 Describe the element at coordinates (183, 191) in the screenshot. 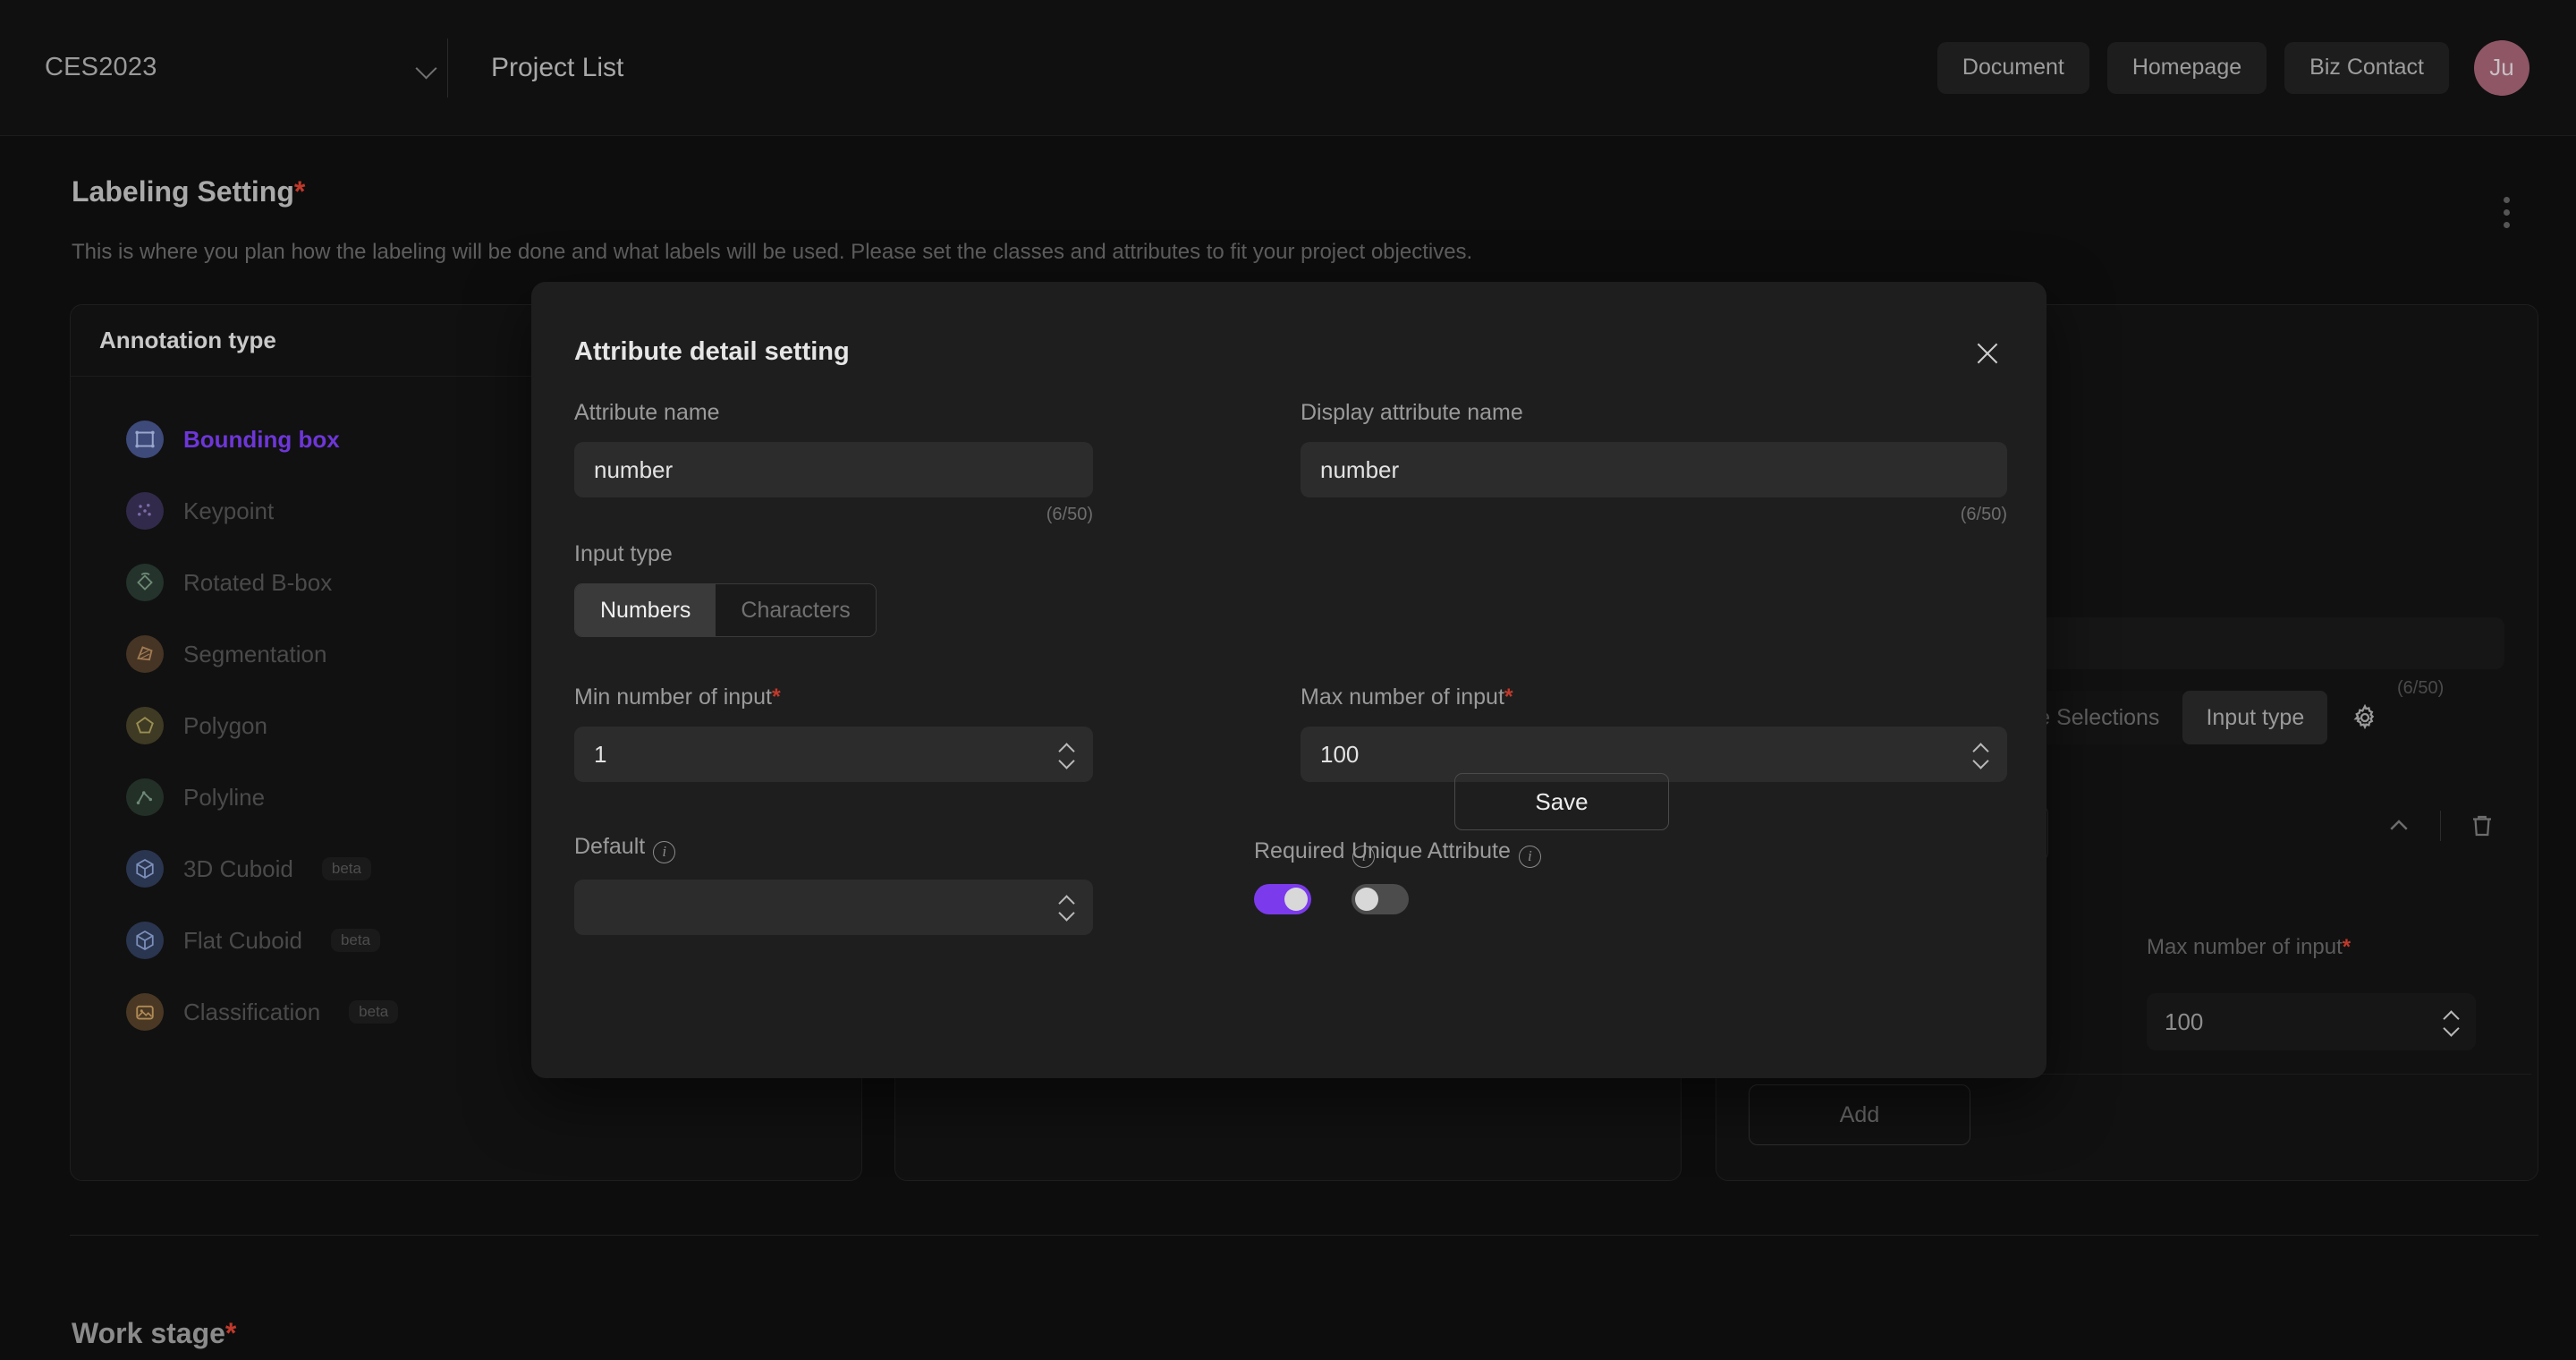

I see `labeling-setting-title: Labeling Setting` at that location.